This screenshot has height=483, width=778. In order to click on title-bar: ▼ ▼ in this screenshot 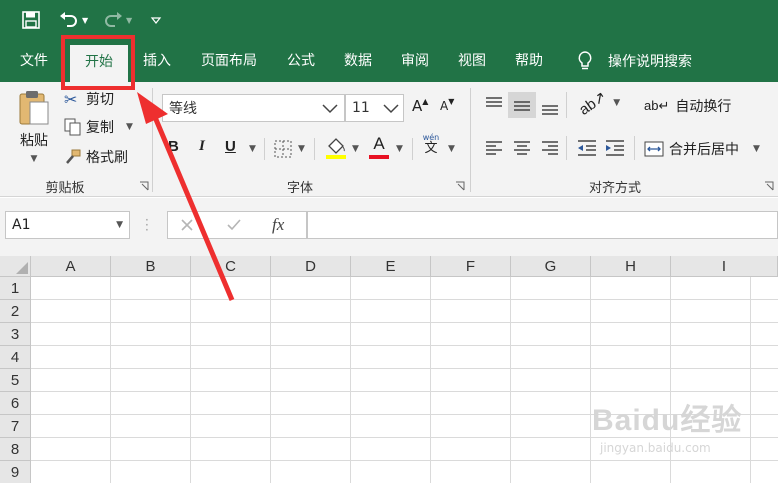, I will do `click(389, 20)`.